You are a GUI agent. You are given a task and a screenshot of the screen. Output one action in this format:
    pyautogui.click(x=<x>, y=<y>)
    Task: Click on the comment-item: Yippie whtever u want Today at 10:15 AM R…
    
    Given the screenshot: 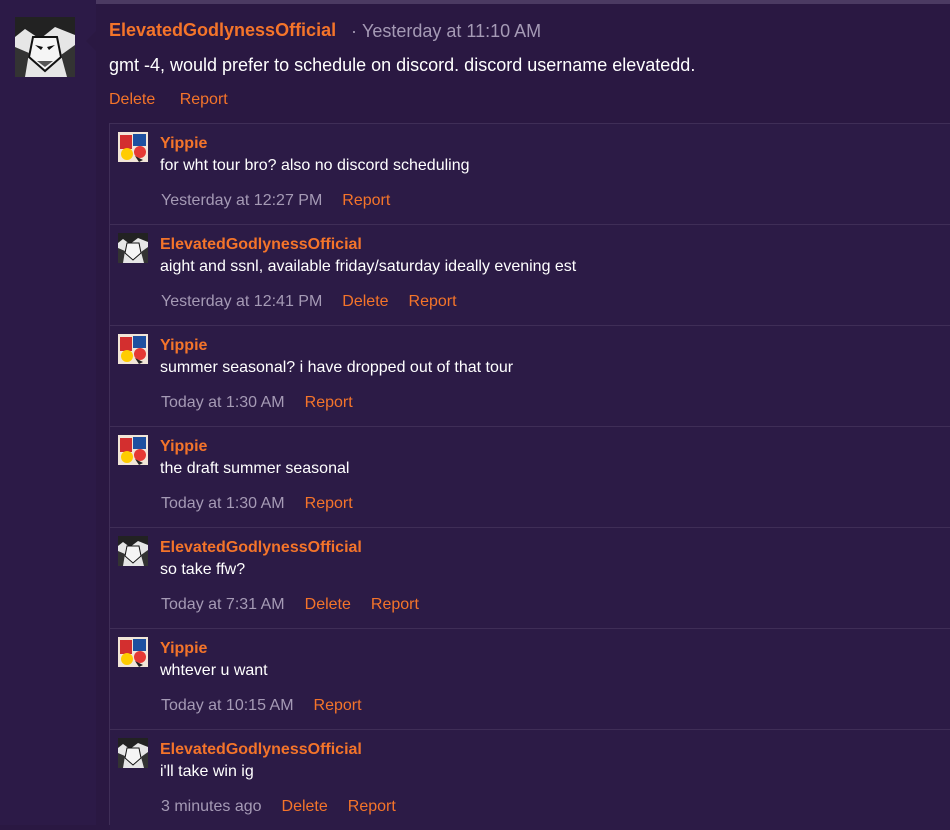 What is the action you would take?
    pyautogui.click(x=530, y=678)
    